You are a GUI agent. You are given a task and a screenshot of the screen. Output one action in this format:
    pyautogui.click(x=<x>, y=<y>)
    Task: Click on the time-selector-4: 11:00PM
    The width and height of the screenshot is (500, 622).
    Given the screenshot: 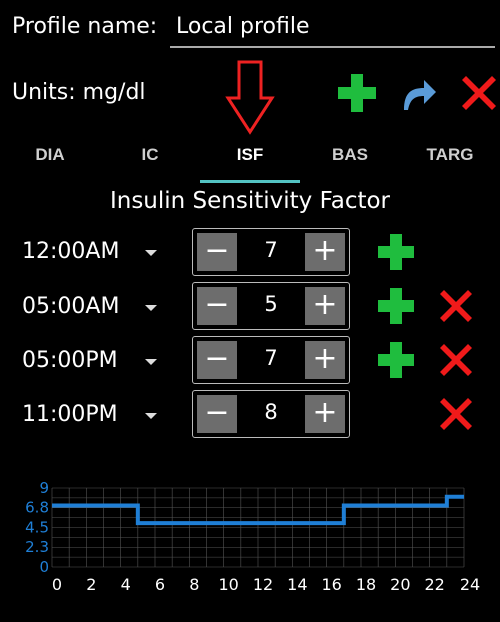 What is the action you would take?
    pyautogui.click(x=70, y=414)
    